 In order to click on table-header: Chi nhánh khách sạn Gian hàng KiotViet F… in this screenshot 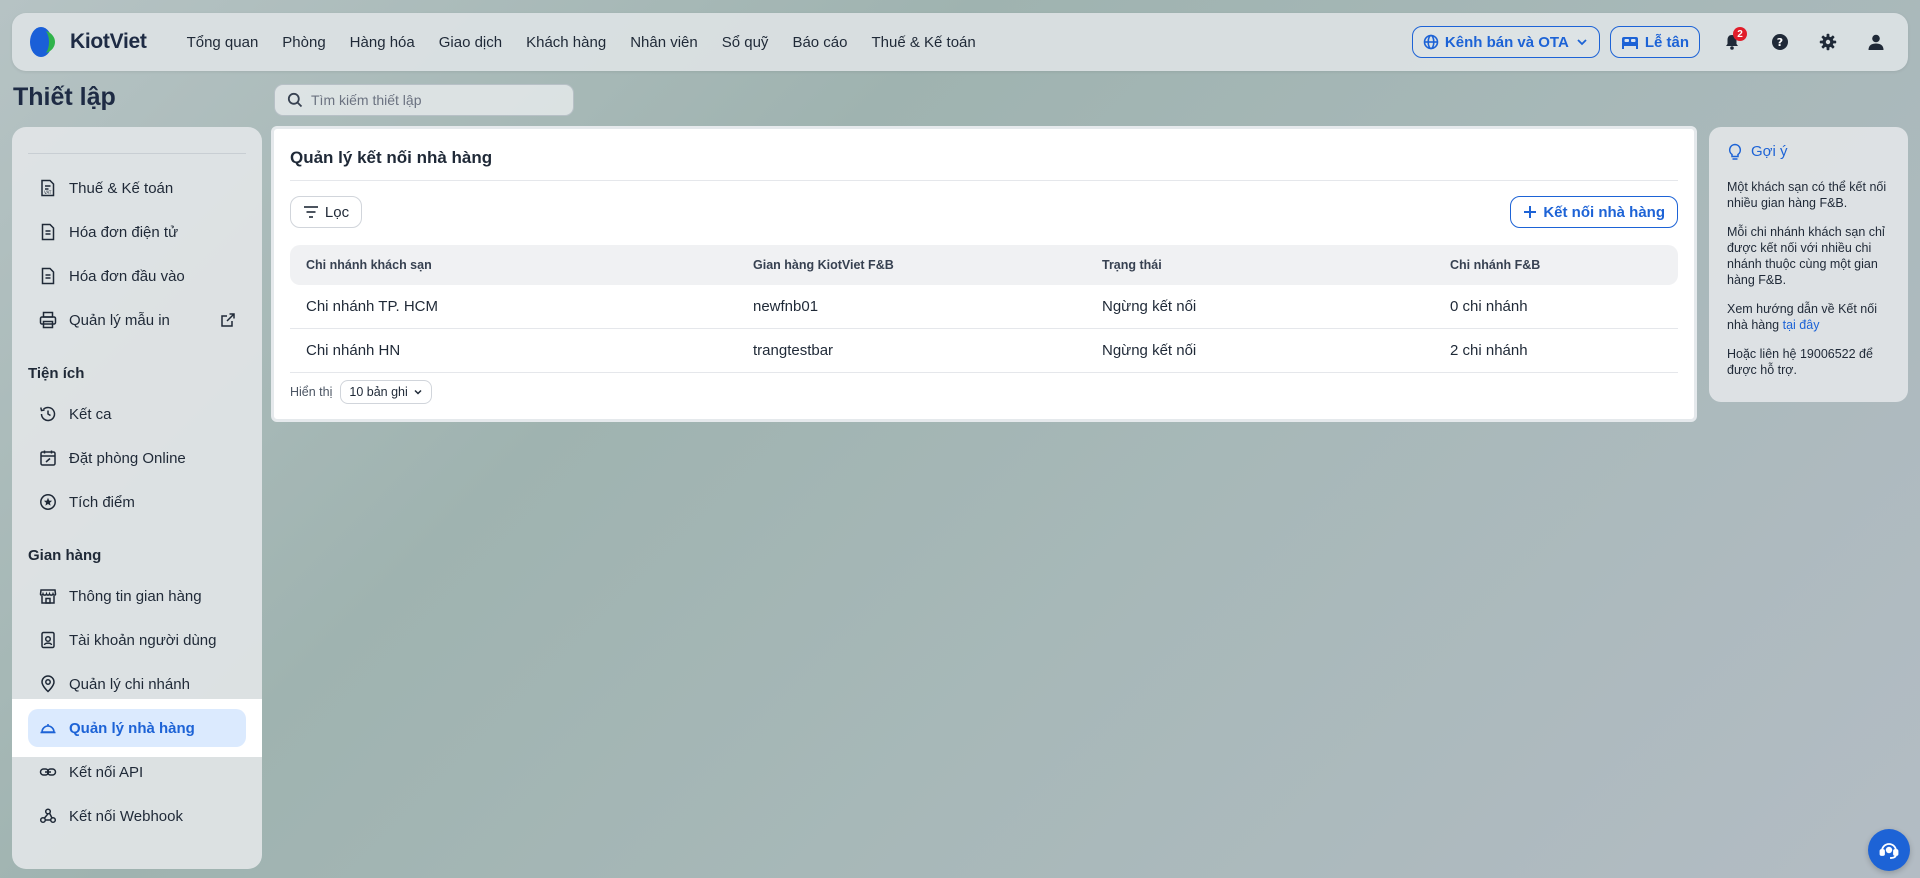, I will do `click(984, 265)`.